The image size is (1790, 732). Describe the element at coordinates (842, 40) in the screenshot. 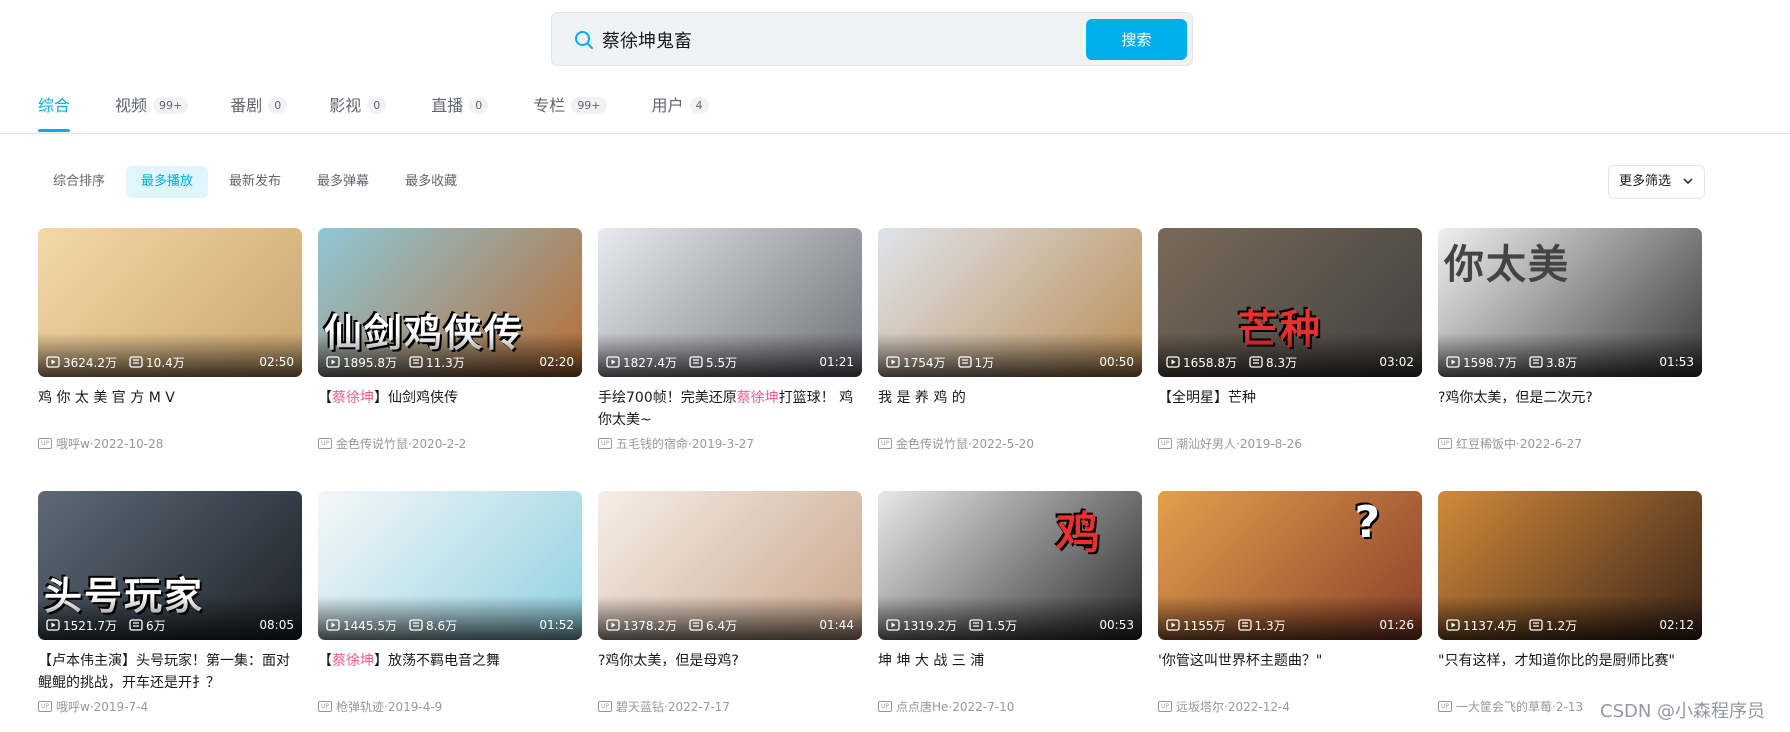

I see `search-input` at that location.